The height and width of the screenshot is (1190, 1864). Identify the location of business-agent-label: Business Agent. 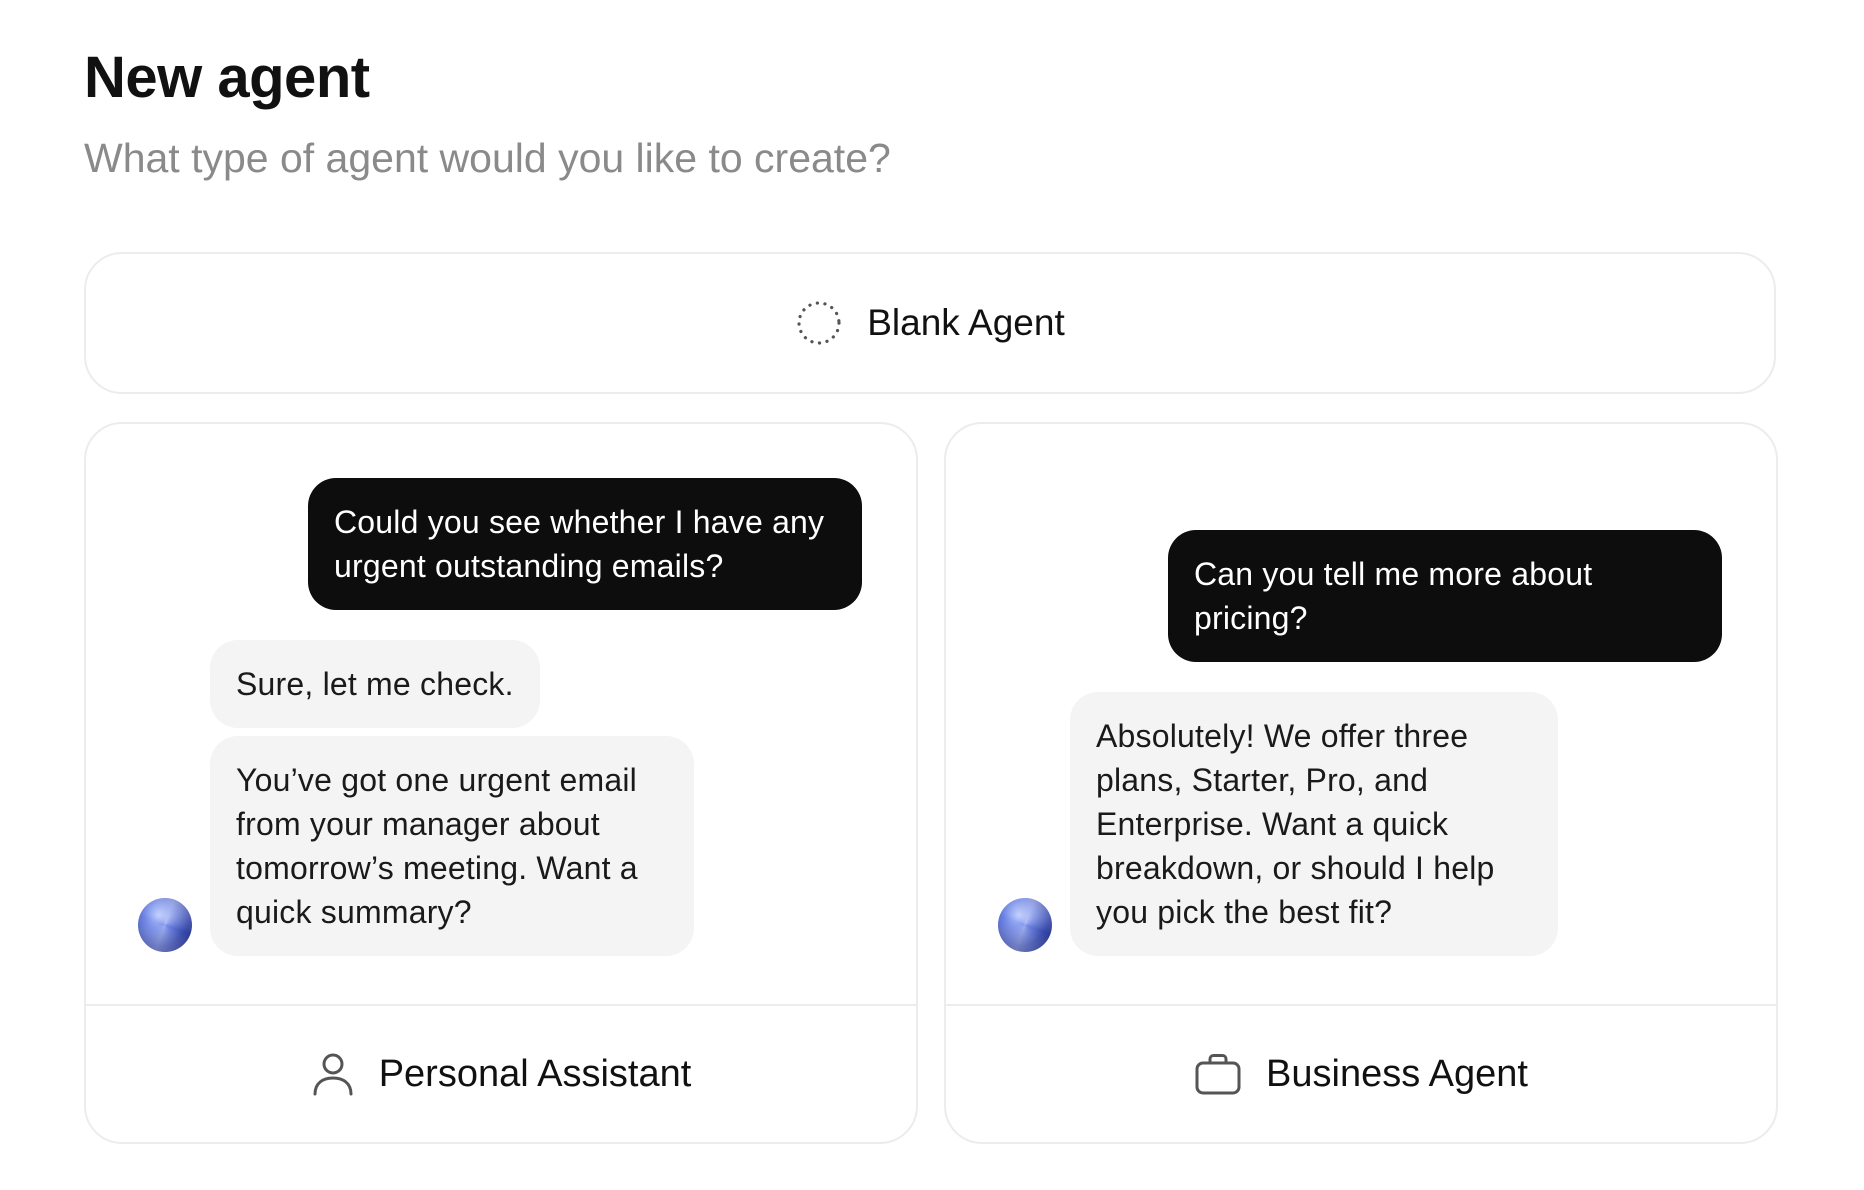
(1397, 1073).